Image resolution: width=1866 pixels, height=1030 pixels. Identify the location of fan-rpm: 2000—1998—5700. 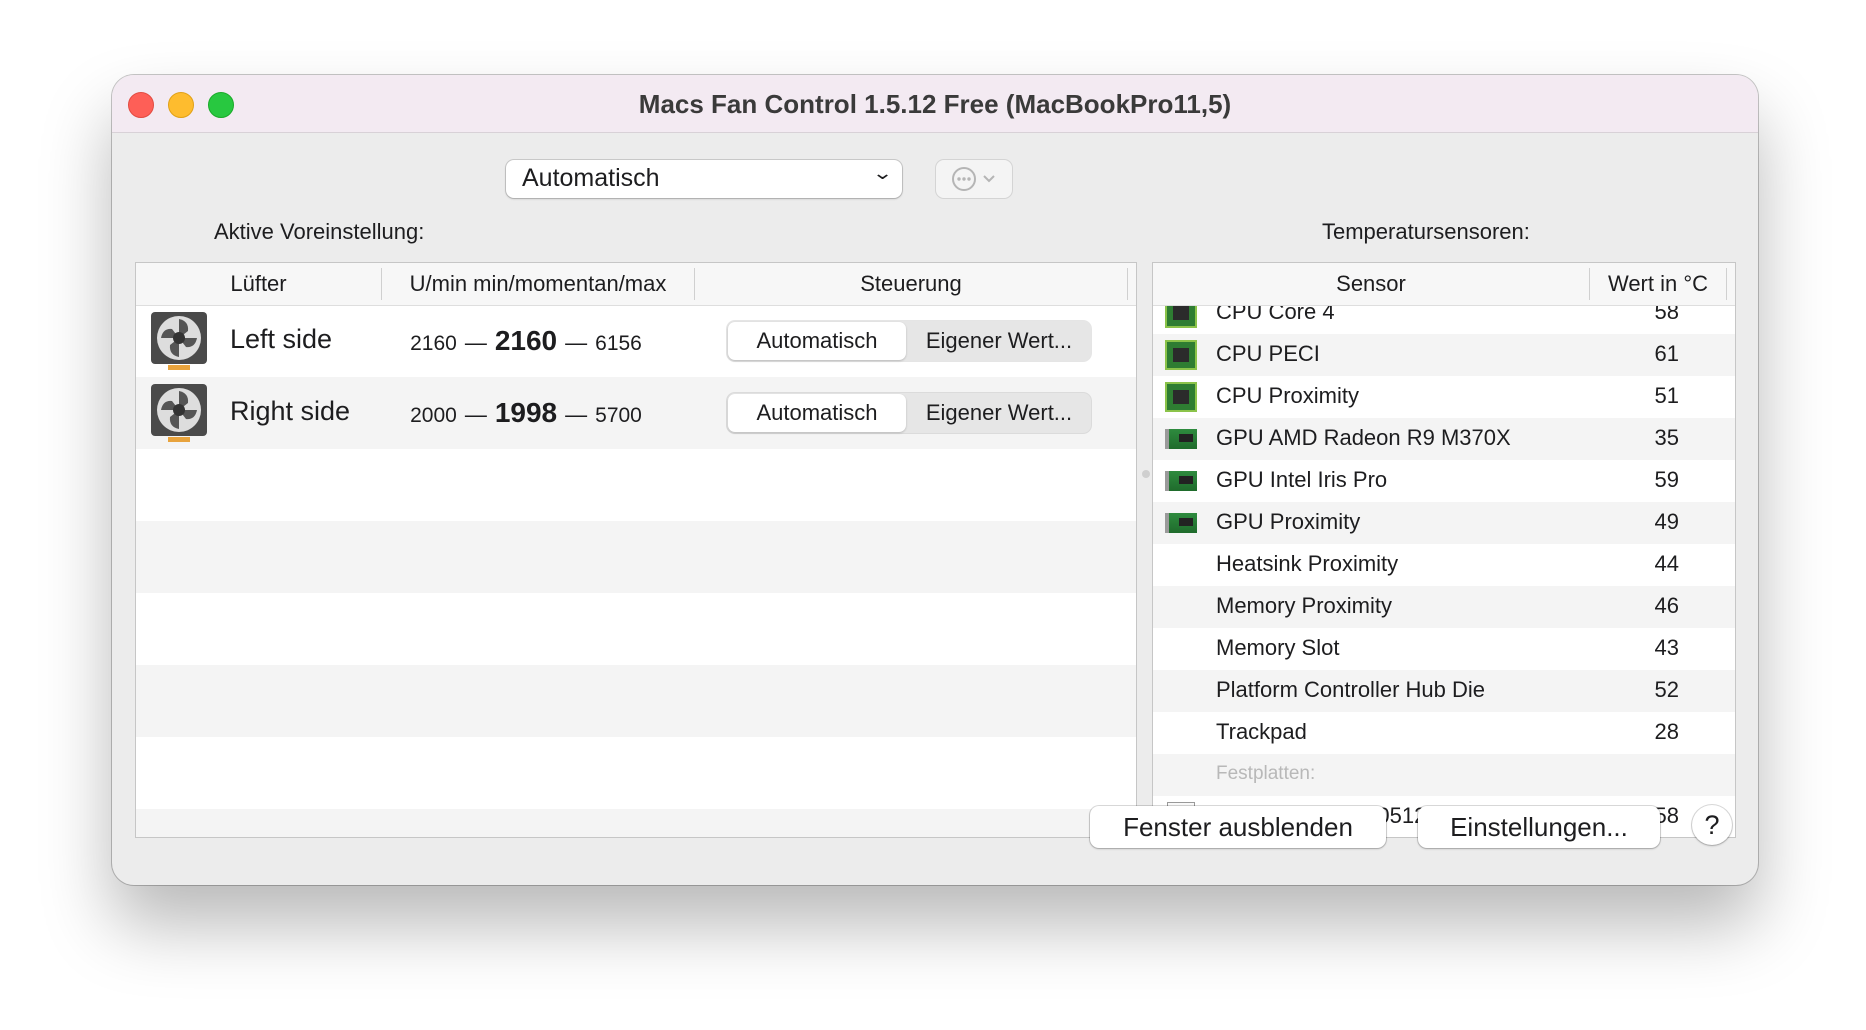
(526, 412).